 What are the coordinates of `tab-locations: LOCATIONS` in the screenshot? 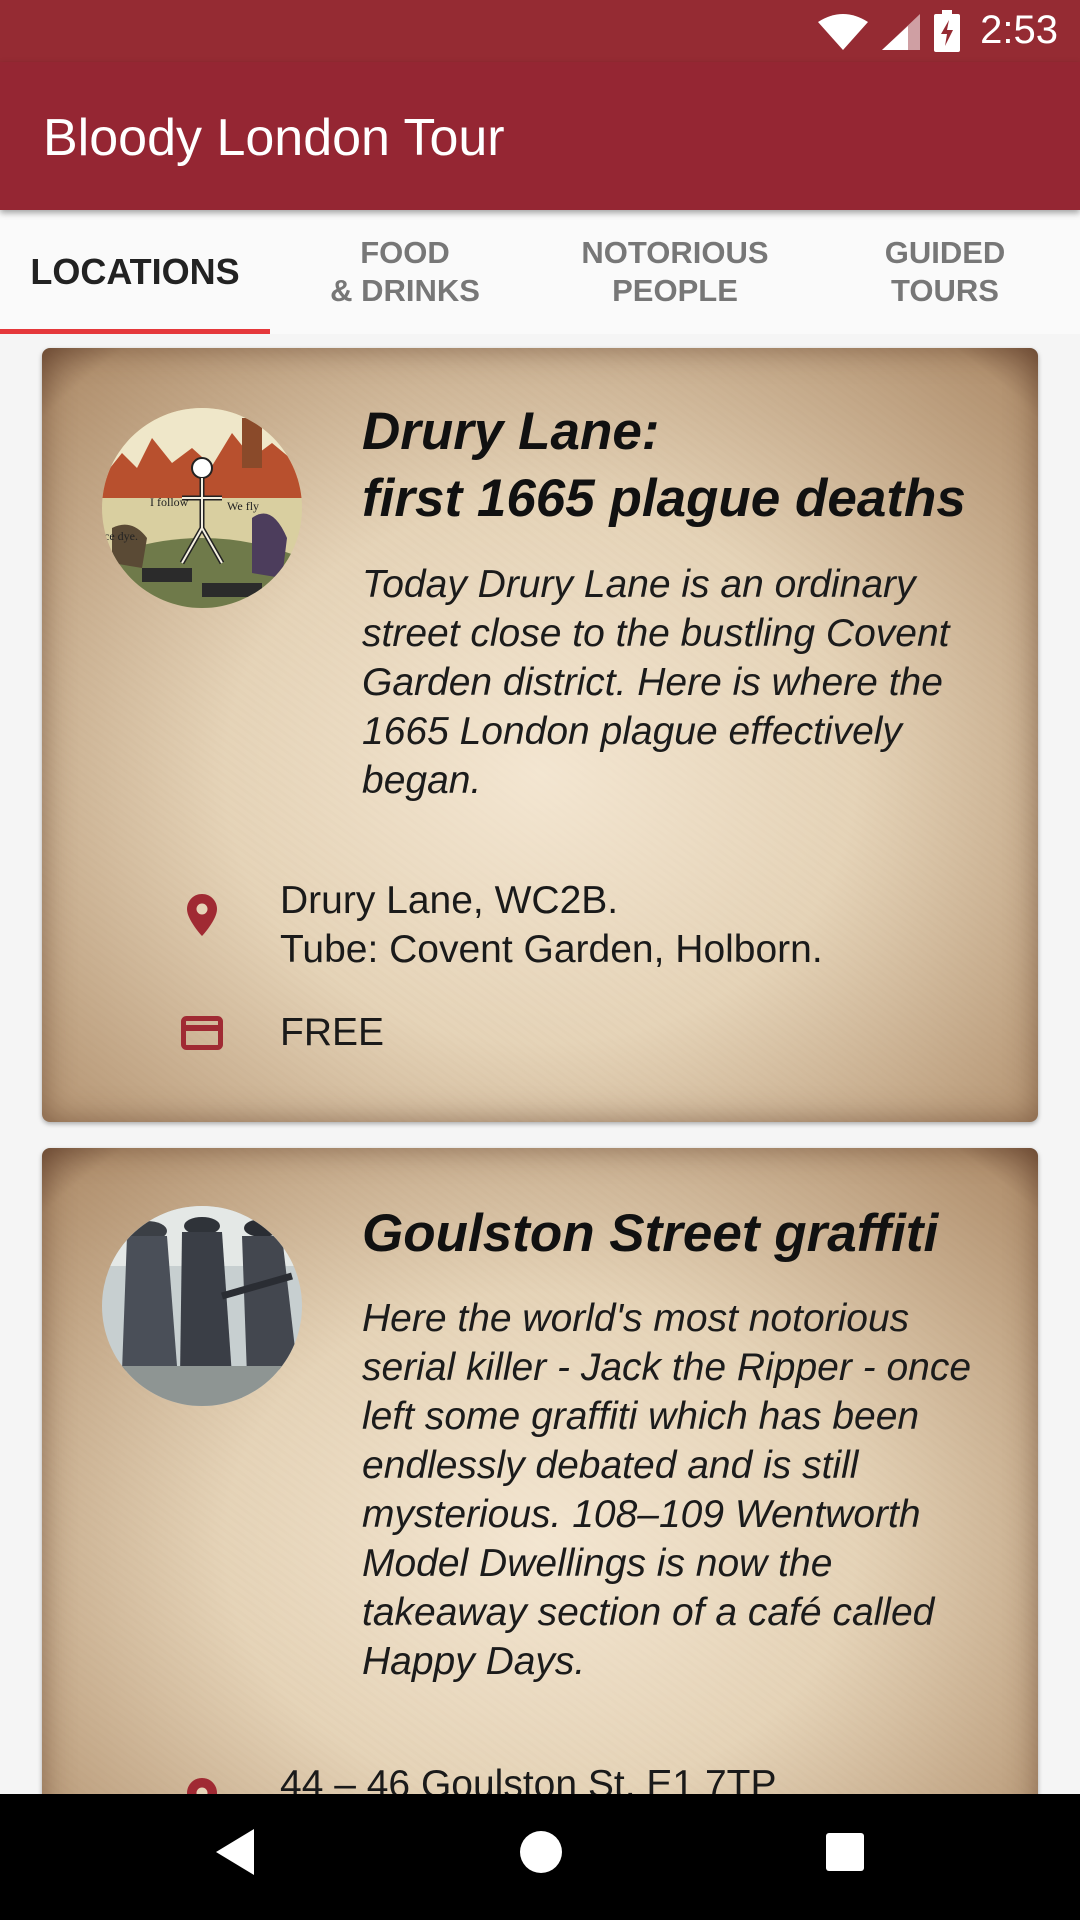 It's located at (135, 272).